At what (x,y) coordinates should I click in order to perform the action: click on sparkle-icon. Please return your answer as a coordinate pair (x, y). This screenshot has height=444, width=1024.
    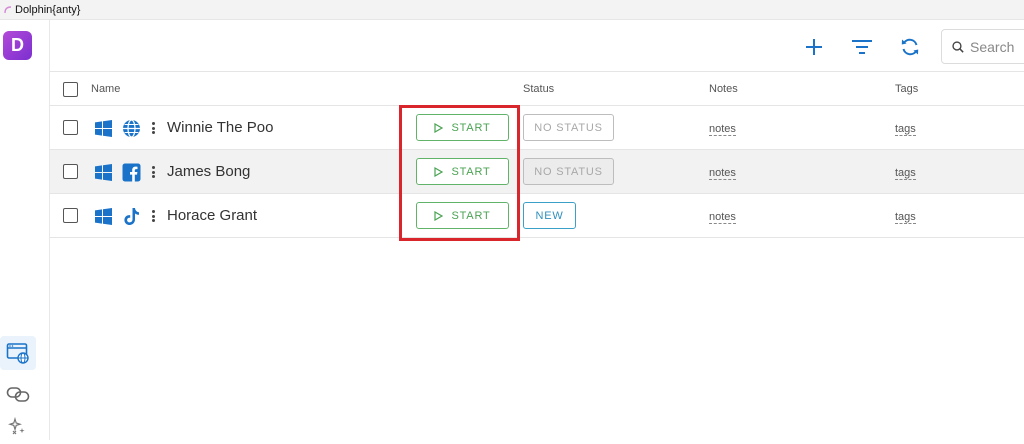
    Looking at the image, I should click on (16, 425).